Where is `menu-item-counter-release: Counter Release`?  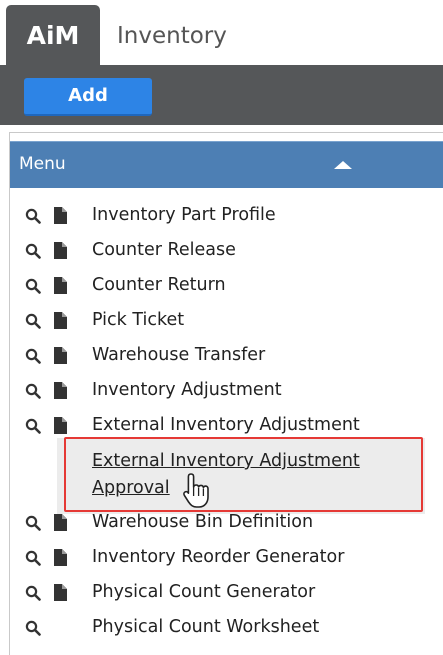
menu-item-counter-release: Counter Release is located at coordinates (226, 250).